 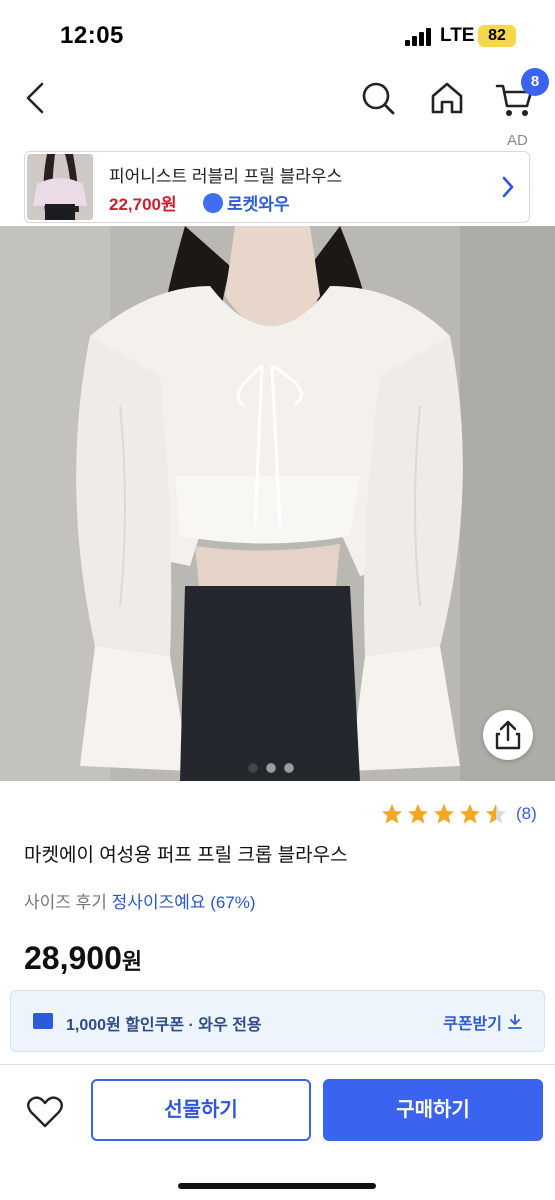 I want to click on cart-count-badge: 8, so click(x=535, y=82).